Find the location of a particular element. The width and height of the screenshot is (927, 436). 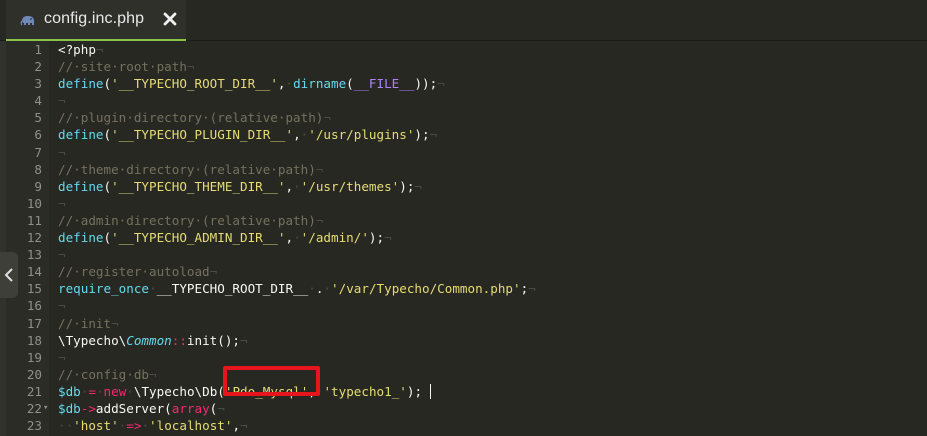

code-token: ·· is located at coordinates (66, 426).